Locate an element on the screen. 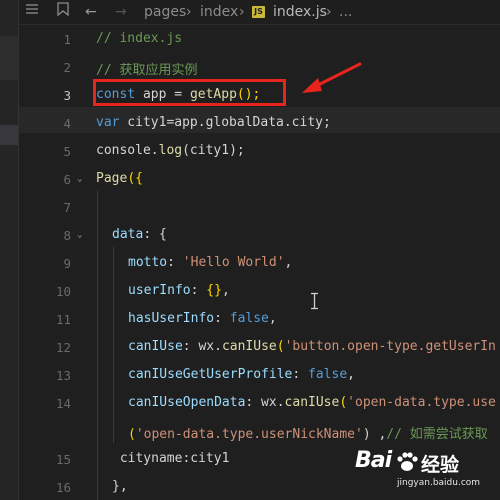  code-token: ({ is located at coordinates (135, 178).